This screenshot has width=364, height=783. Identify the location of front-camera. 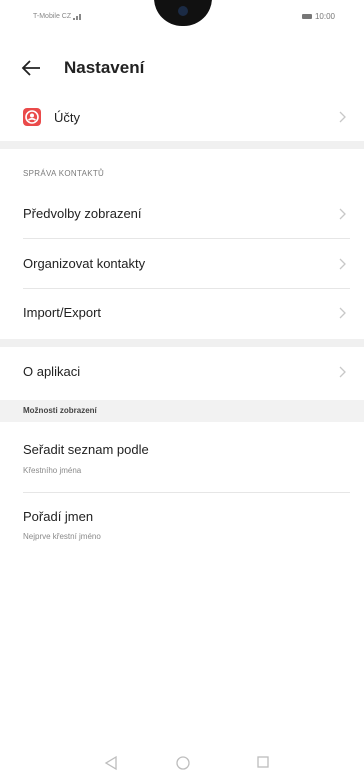
(183, 11).